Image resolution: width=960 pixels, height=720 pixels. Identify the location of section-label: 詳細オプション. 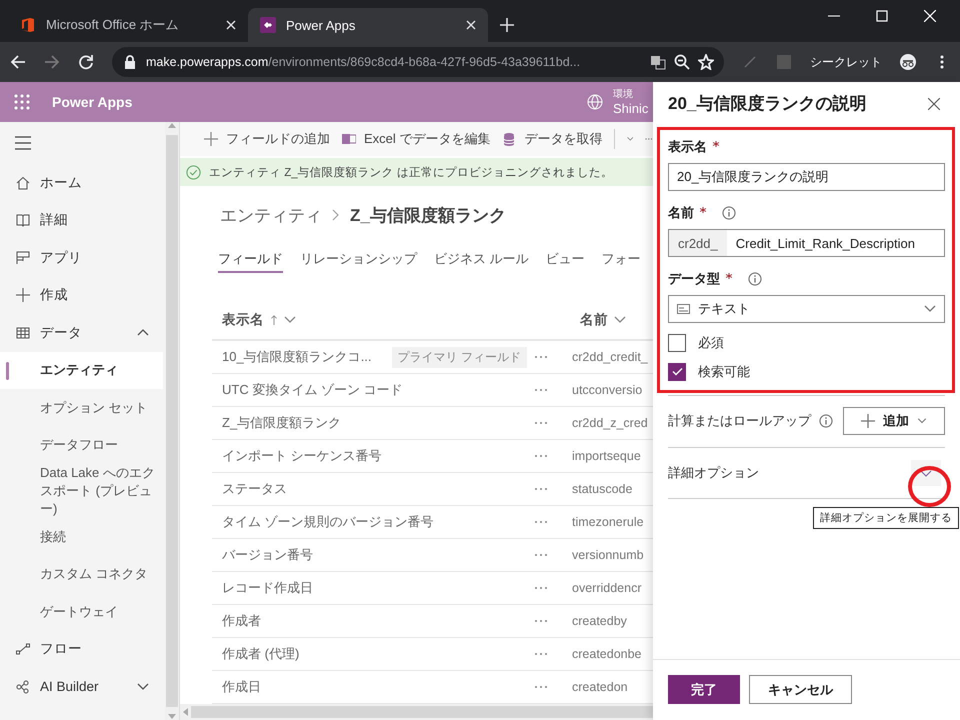
(713, 473).